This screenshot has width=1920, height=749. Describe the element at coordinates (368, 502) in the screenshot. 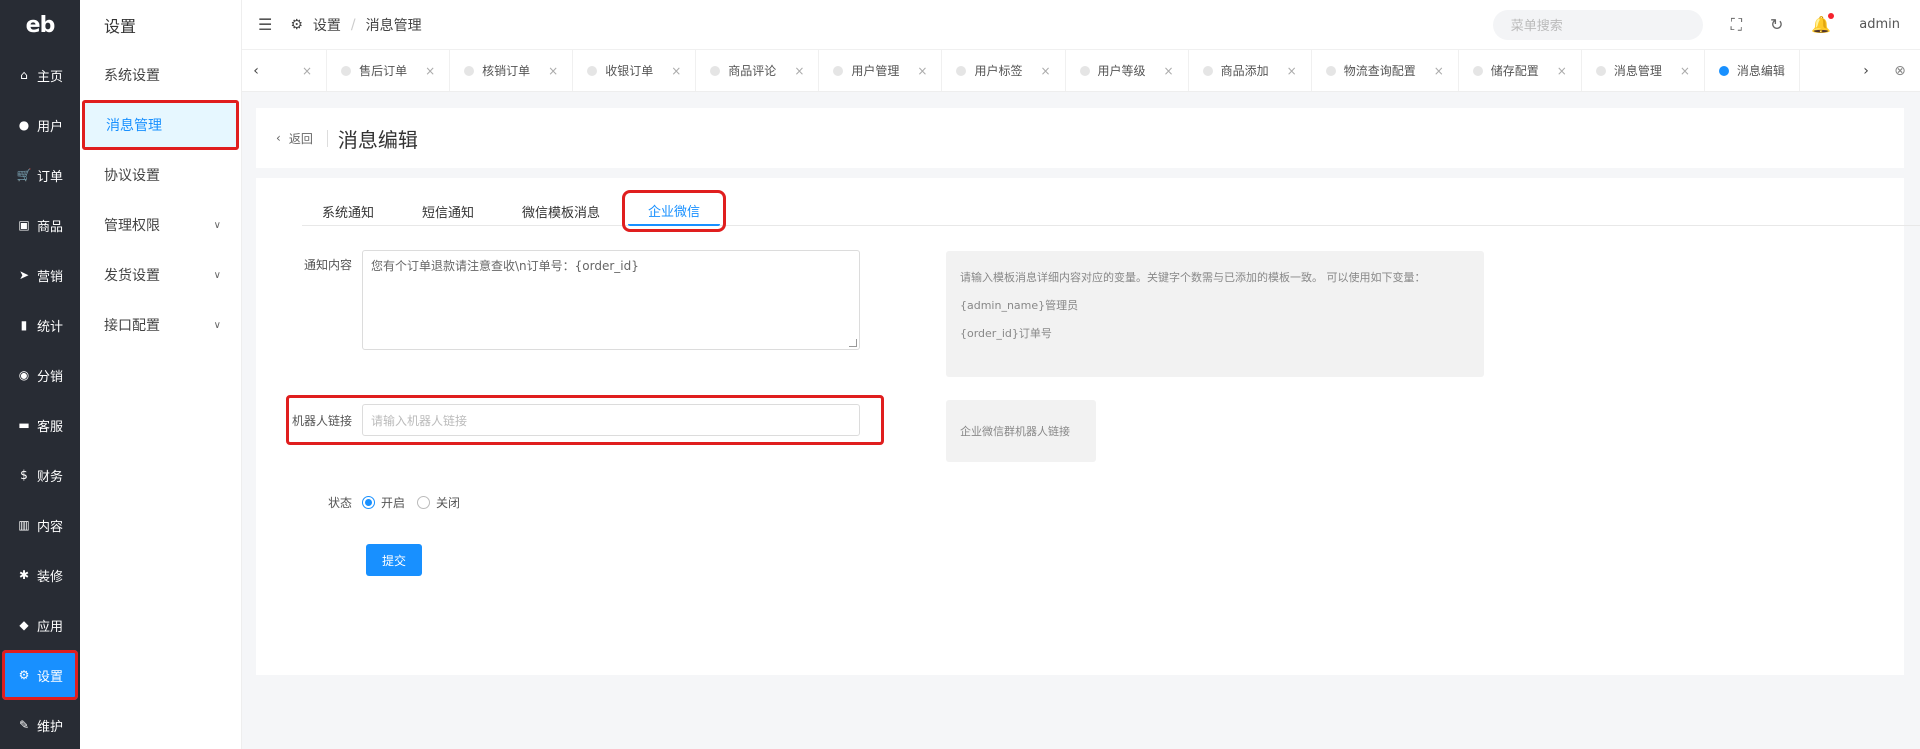

I see `status-on-radio` at that location.